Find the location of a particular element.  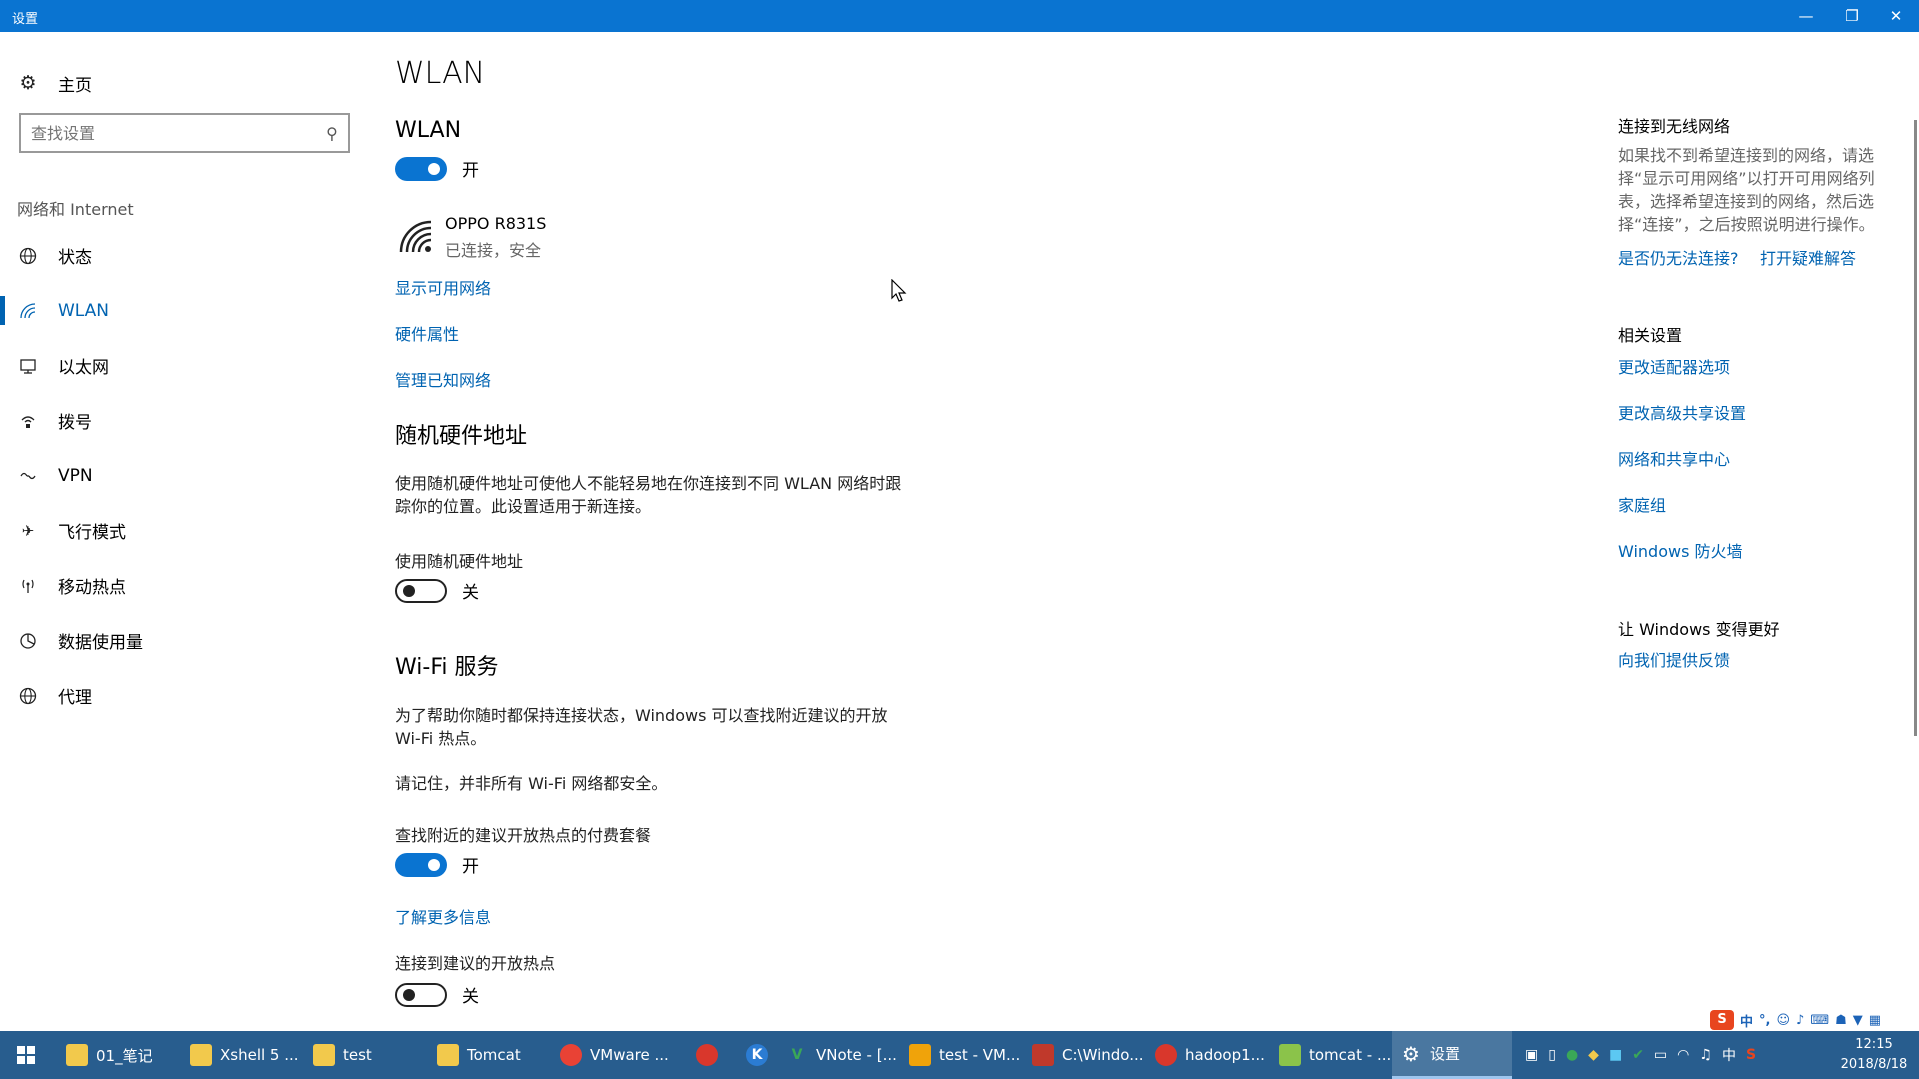

ethernet-icon is located at coordinates (28, 366).